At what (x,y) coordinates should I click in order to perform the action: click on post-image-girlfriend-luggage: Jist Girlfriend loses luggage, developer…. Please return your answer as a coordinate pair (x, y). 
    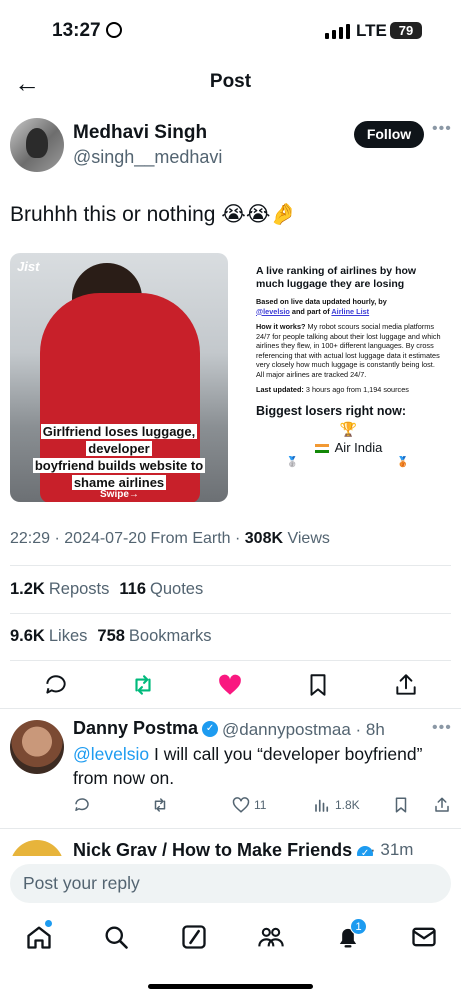
    Looking at the image, I should click on (119, 377).